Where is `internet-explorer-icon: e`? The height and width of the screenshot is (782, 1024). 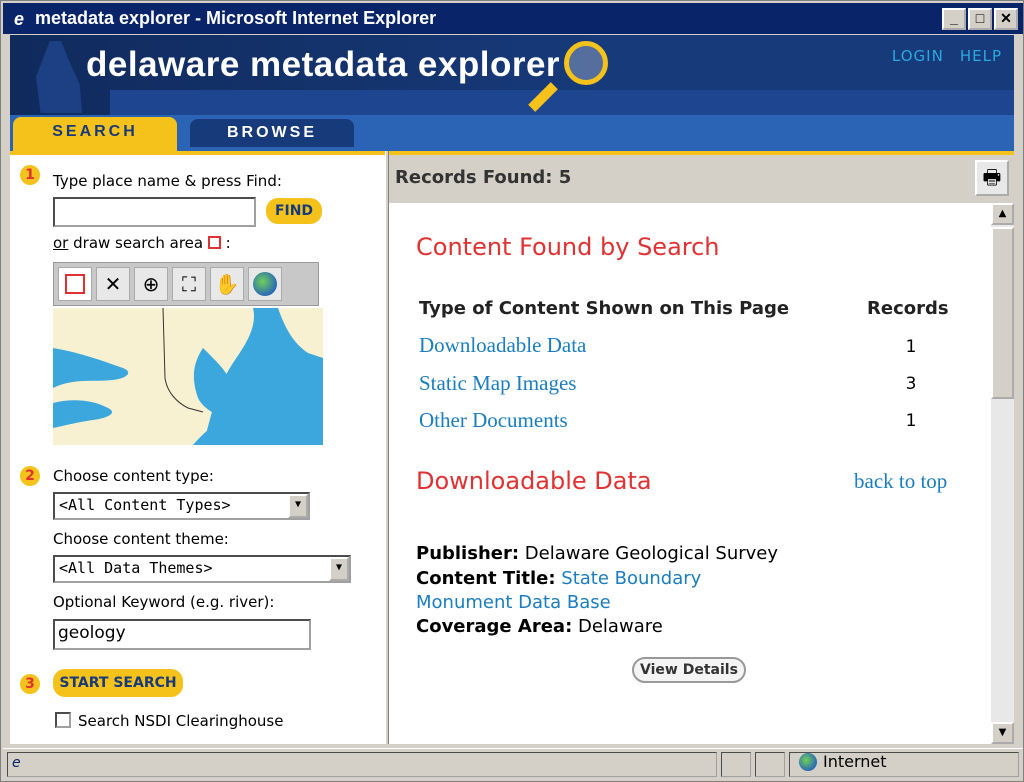 internet-explorer-icon: e is located at coordinates (18, 18).